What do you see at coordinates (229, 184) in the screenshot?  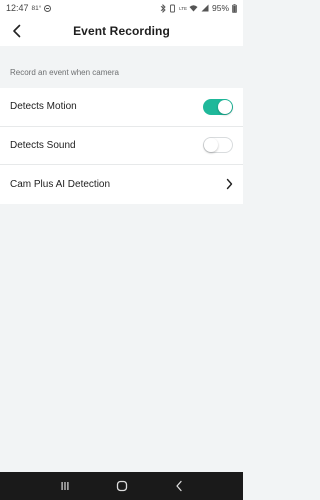 I see `chevron-right-icon` at bounding box center [229, 184].